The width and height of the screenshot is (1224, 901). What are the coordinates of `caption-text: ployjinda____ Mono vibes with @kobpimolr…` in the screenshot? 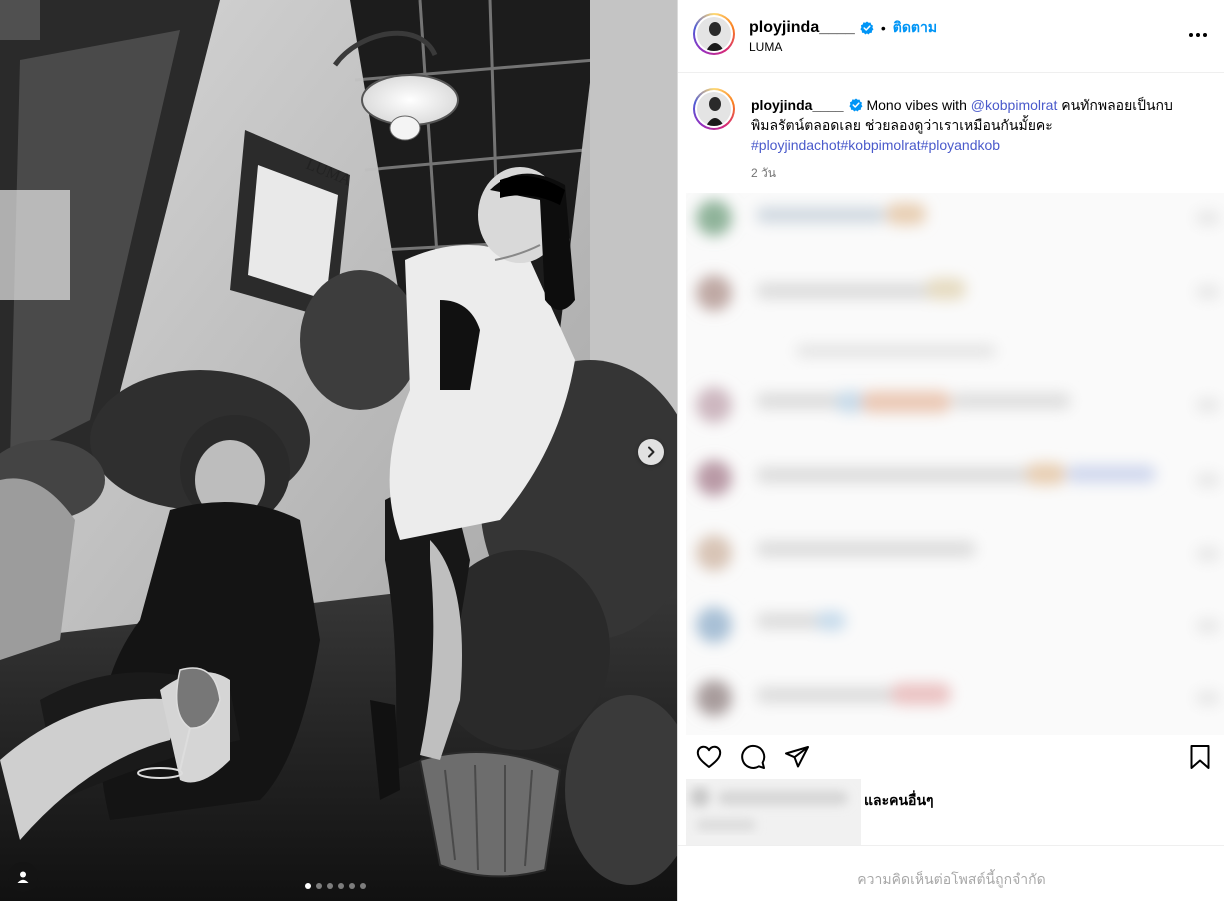 It's located at (976, 125).